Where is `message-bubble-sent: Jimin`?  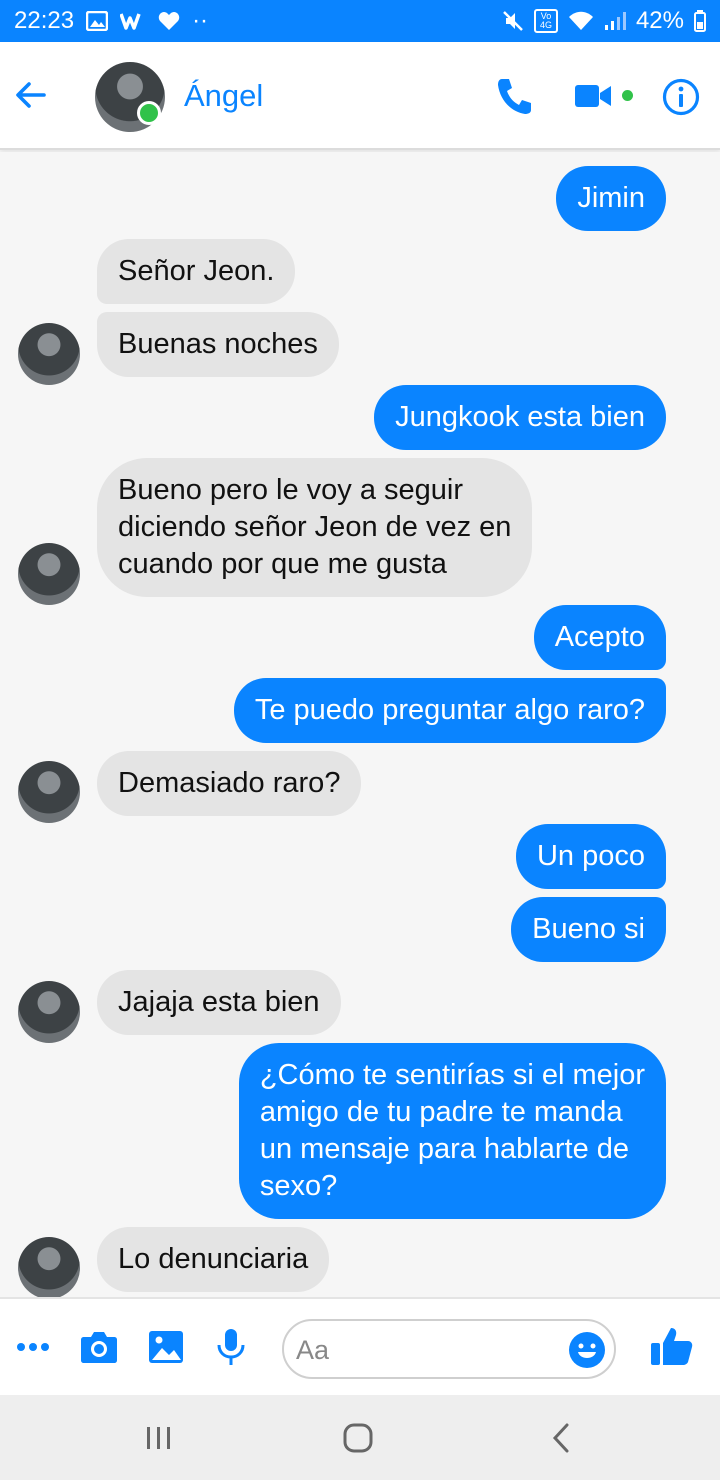 message-bubble-sent: Jimin is located at coordinates (611, 198).